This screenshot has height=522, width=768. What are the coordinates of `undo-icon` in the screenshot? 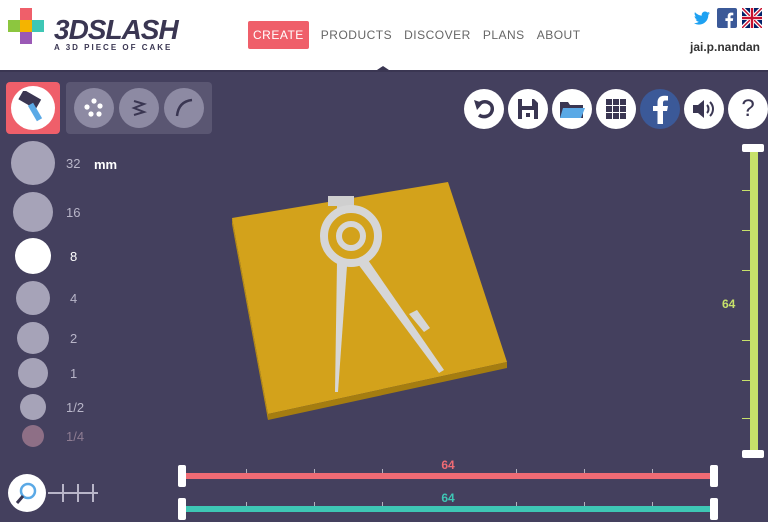 It's located at (484, 109).